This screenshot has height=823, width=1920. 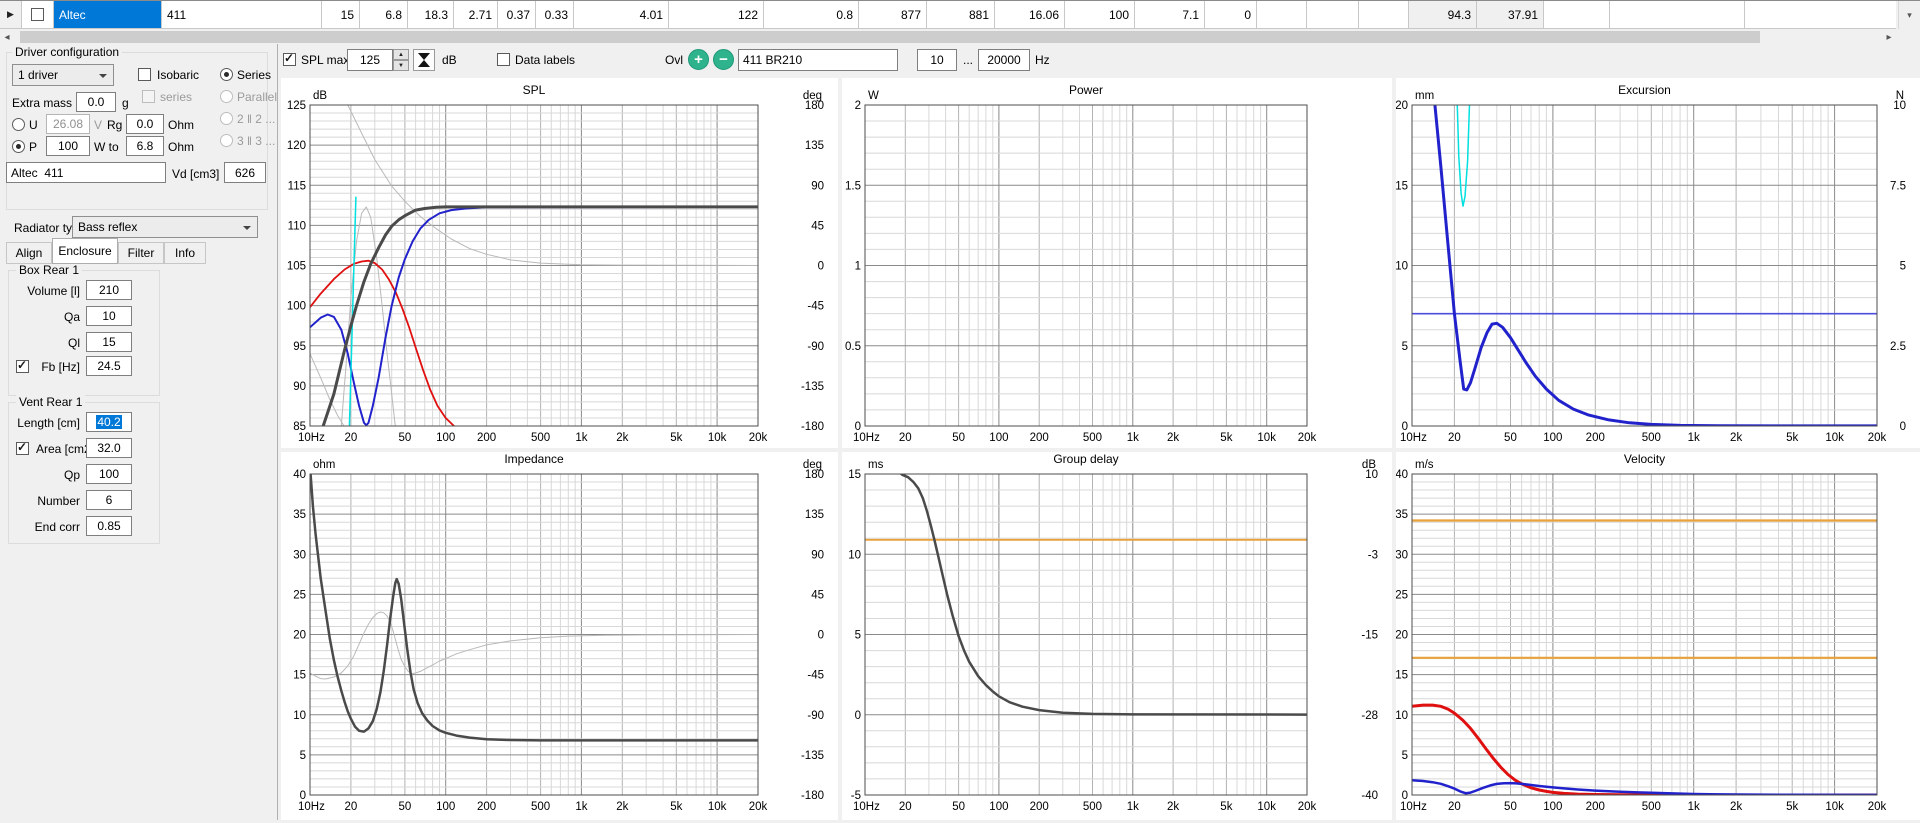 I want to click on grid-cell: 877, so click(x=893, y=14).